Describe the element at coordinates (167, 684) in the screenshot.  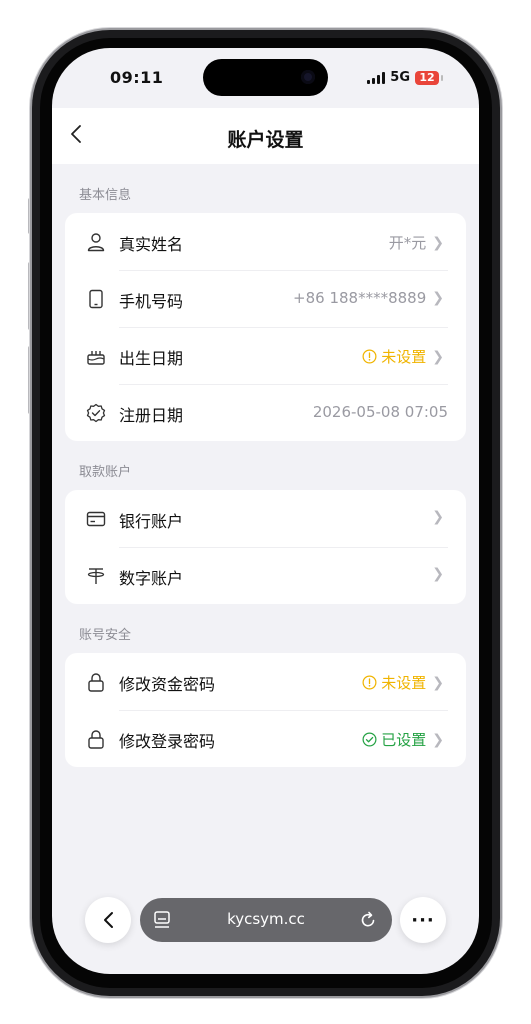
I see `row-label: 修改资金密码` at that location.